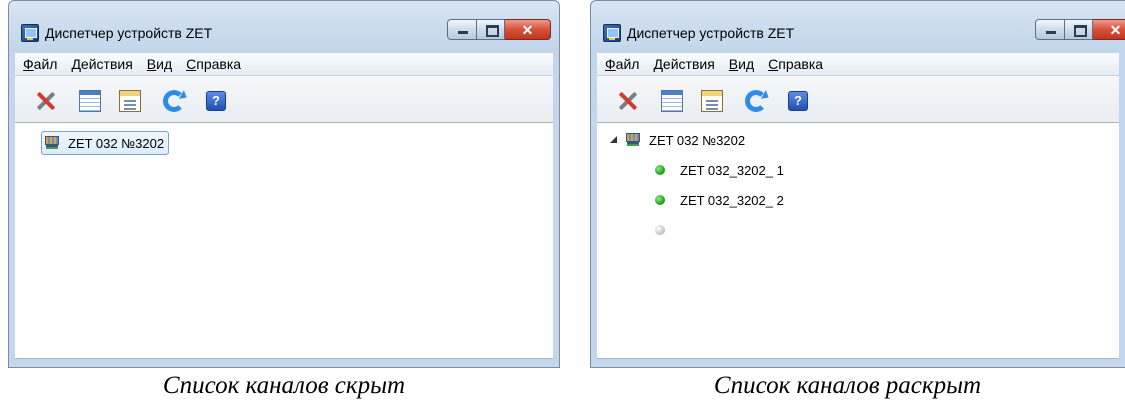 The height and width of the screenshot is (407, 1125). I want to click on tree-node-channel: ZET 032_3202_ 2, so click(719, 200).